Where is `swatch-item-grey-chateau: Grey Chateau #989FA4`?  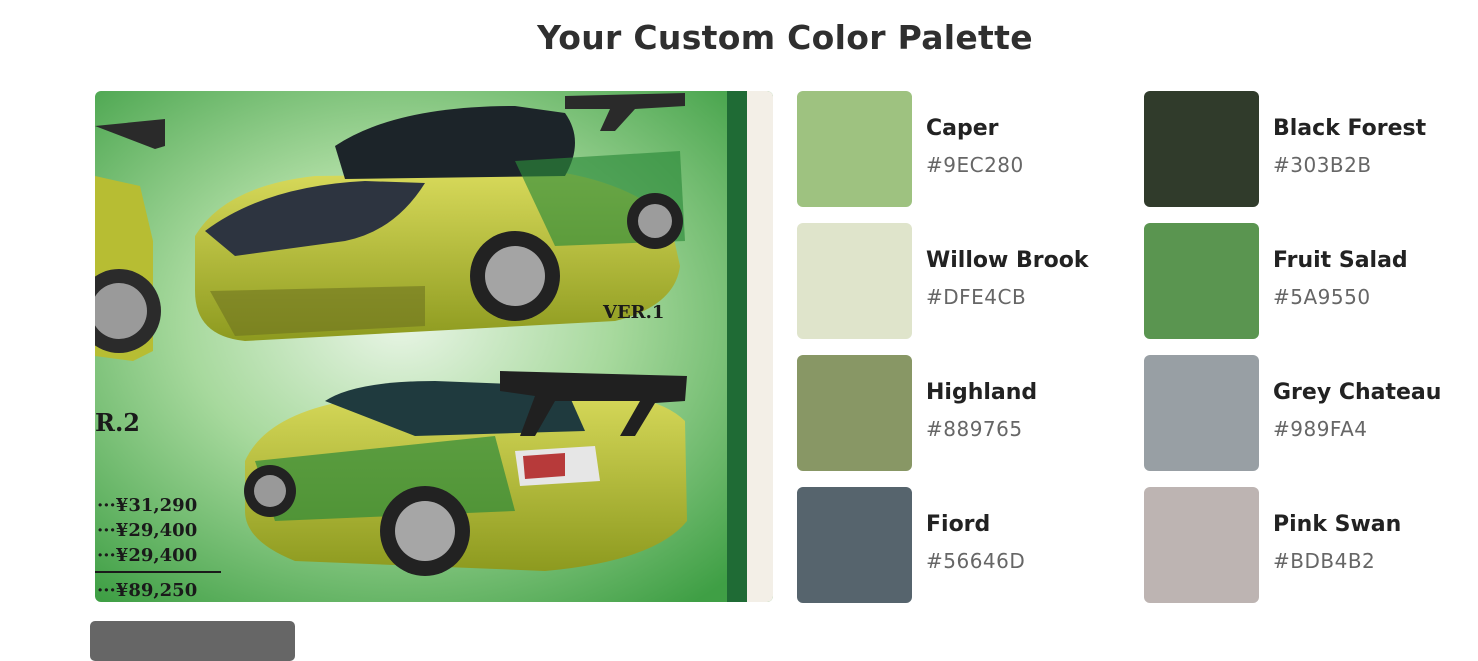
swatch-item-grey-chateau: Grey Chateau #989FA4 is located at coordinates (1309, 413).